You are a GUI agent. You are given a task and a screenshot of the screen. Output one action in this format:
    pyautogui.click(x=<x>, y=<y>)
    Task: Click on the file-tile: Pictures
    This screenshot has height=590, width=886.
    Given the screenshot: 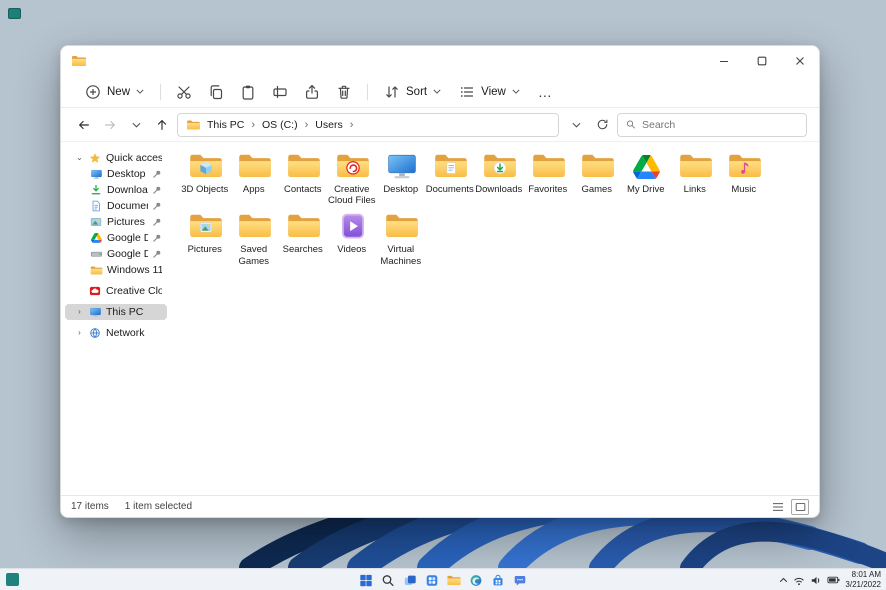 What is the action you would take?
    pyautogui.click(x=205, y=238)
    